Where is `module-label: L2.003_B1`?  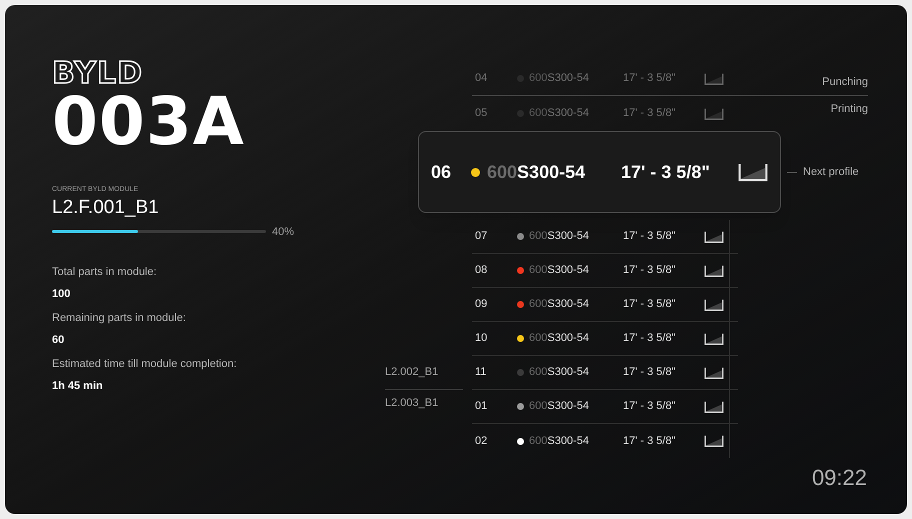
module-label: L2.003_B1 is located at coordinates (412, 403).